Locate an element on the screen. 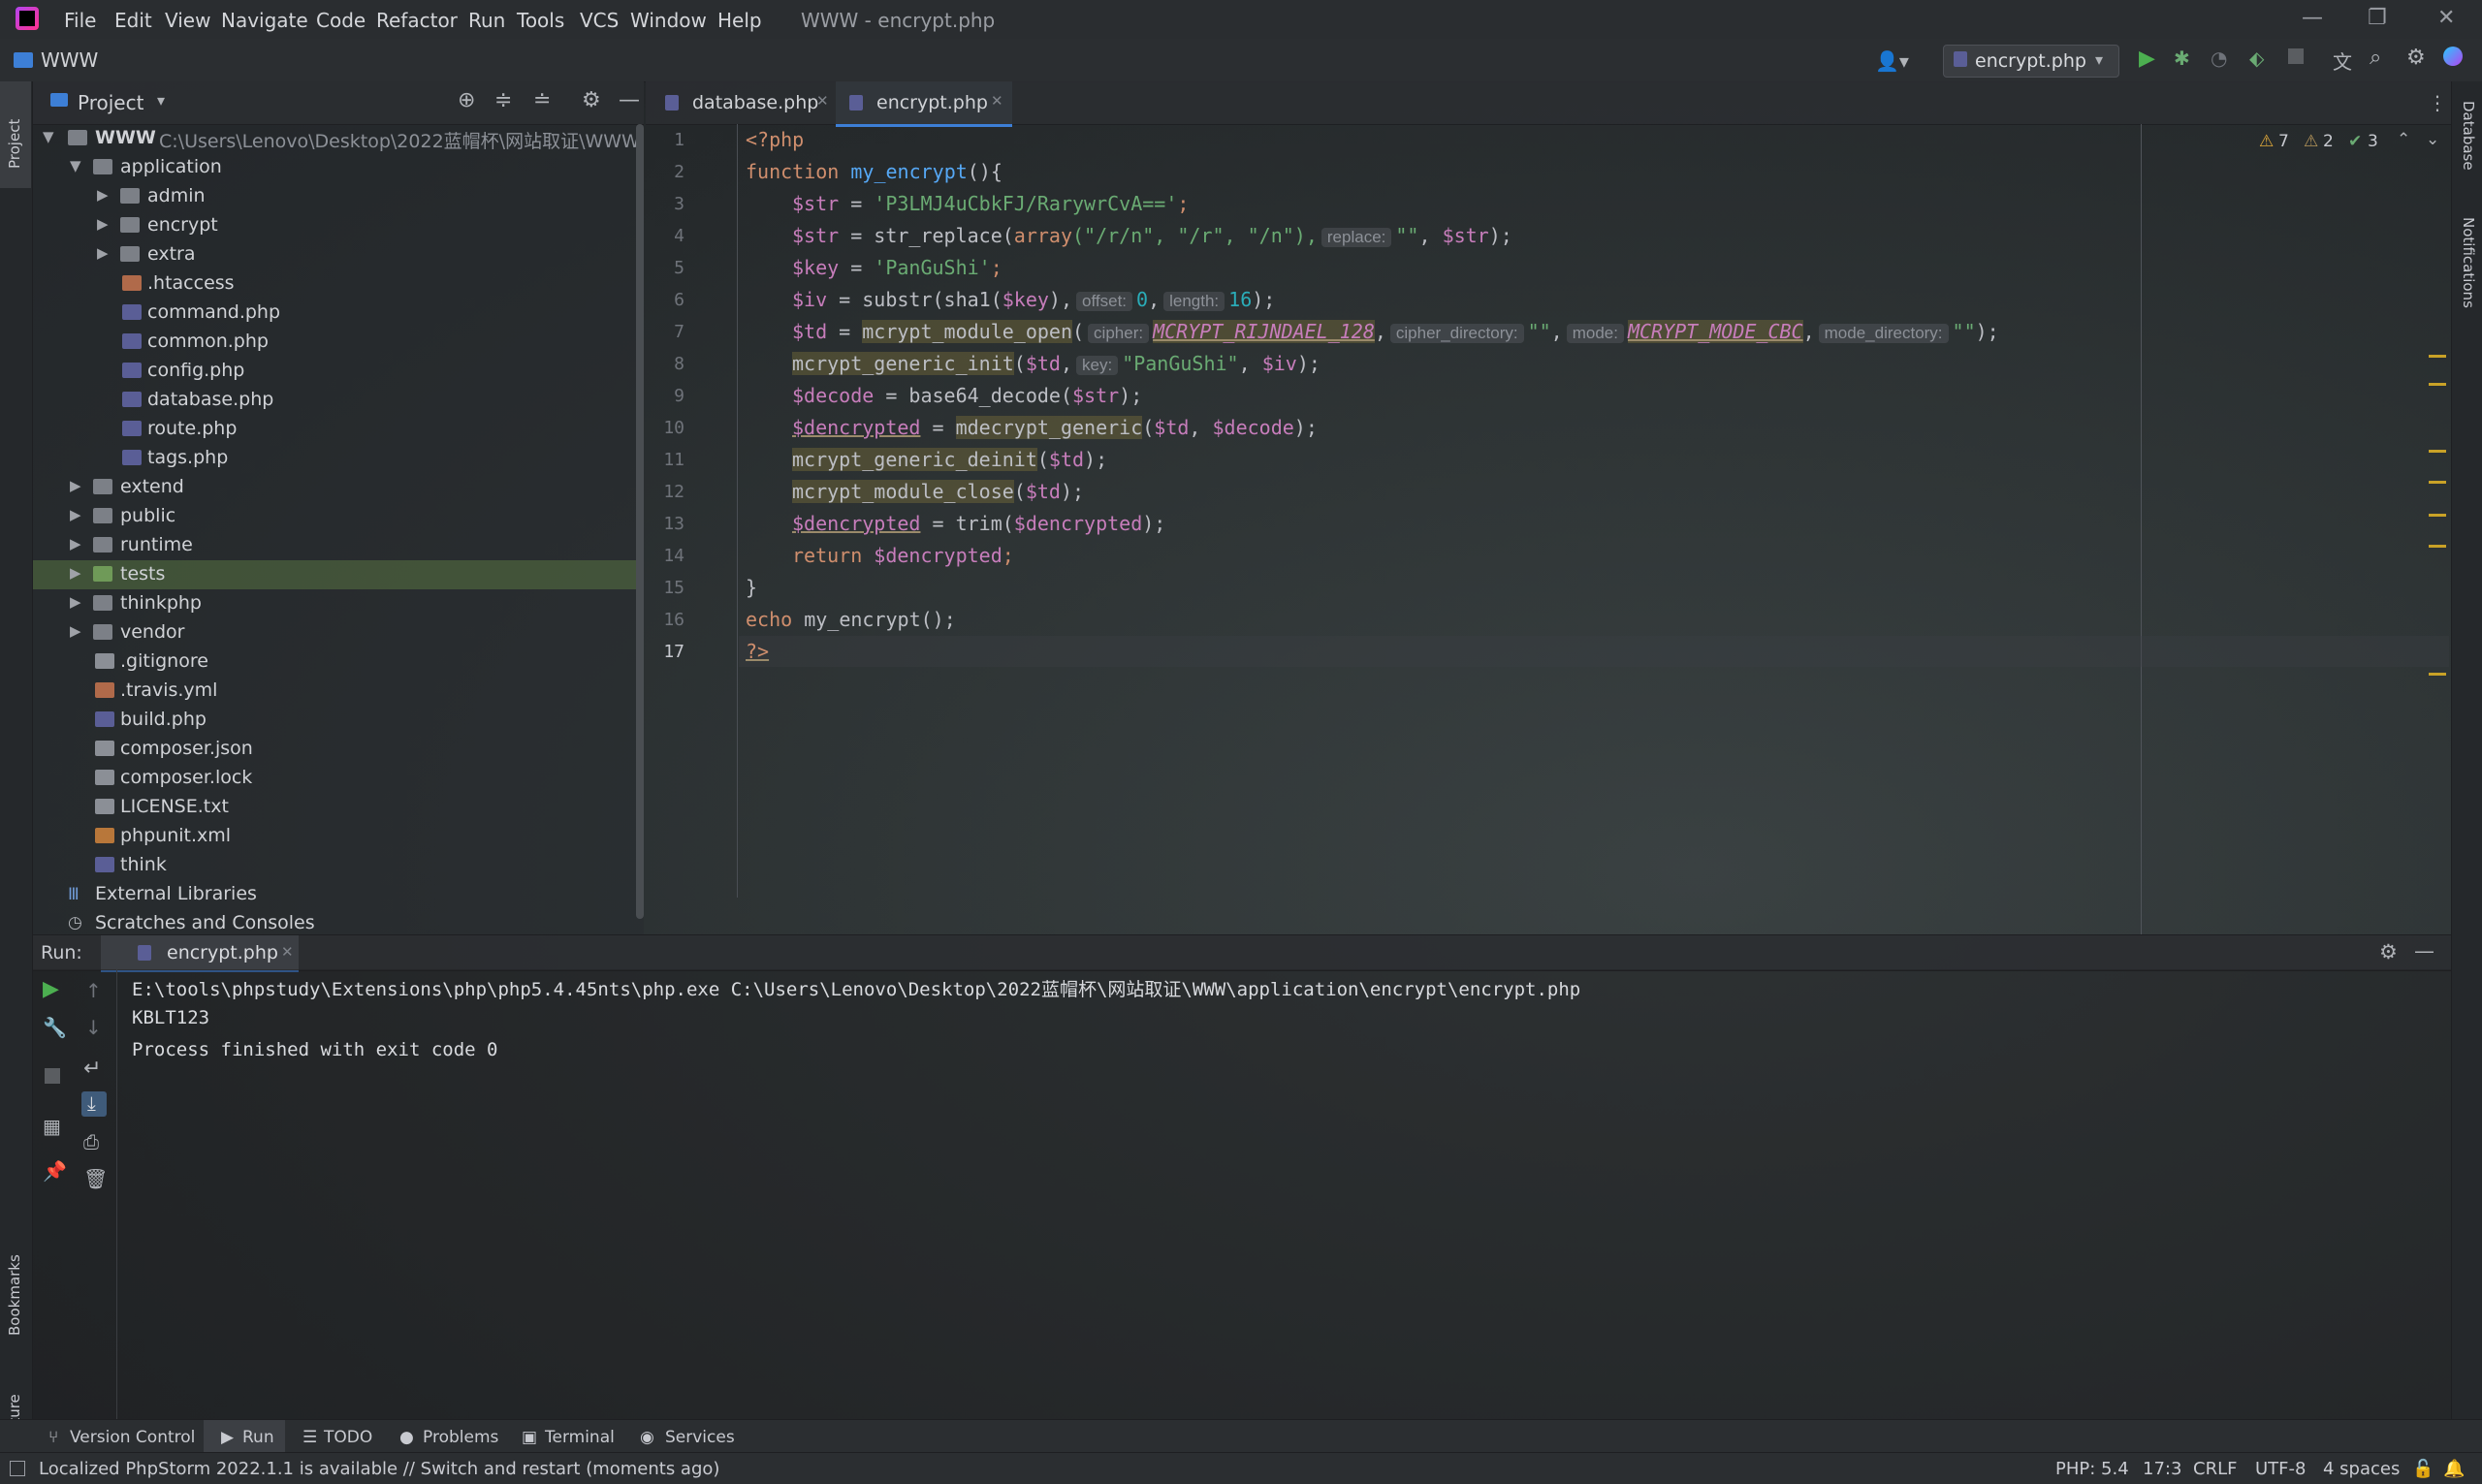  tree-item-runtime: ▶ runtime is located at coordinates (338, 545).